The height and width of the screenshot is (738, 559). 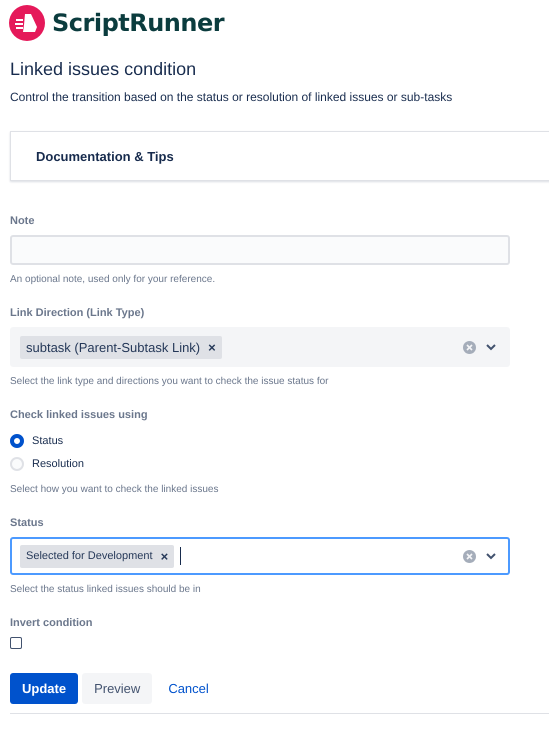 What do you see at coordinates (58, 464) in the screenshot?
I see `radio-label: Resolution` at bounding box center [58, 464].